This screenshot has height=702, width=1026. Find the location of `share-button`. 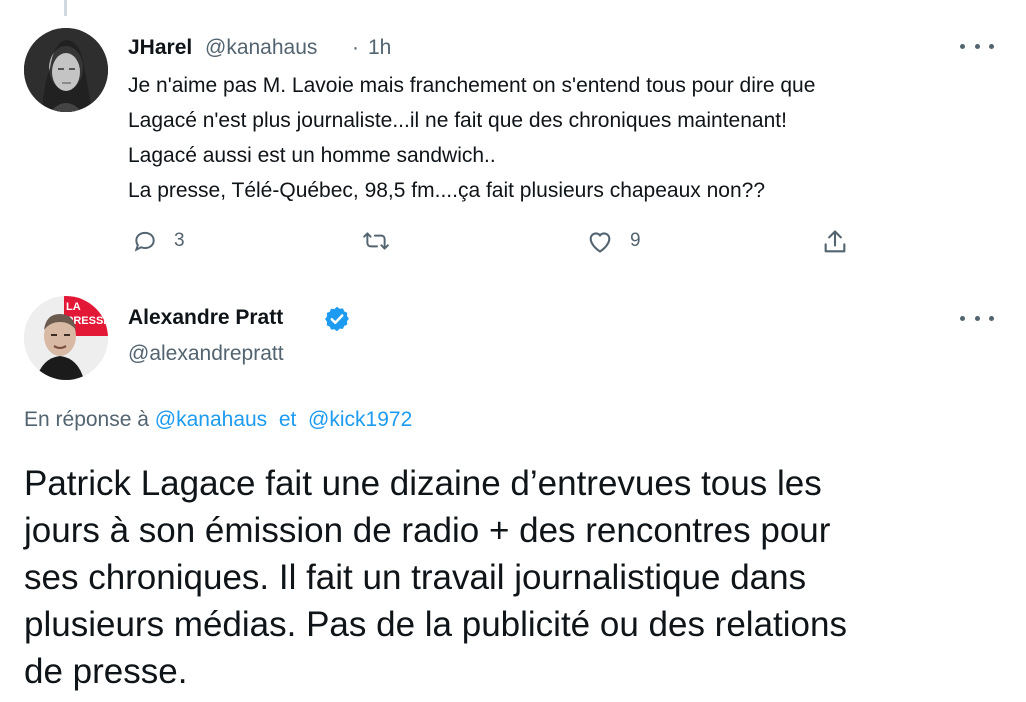

share-button is located at coordinates (835, 242).